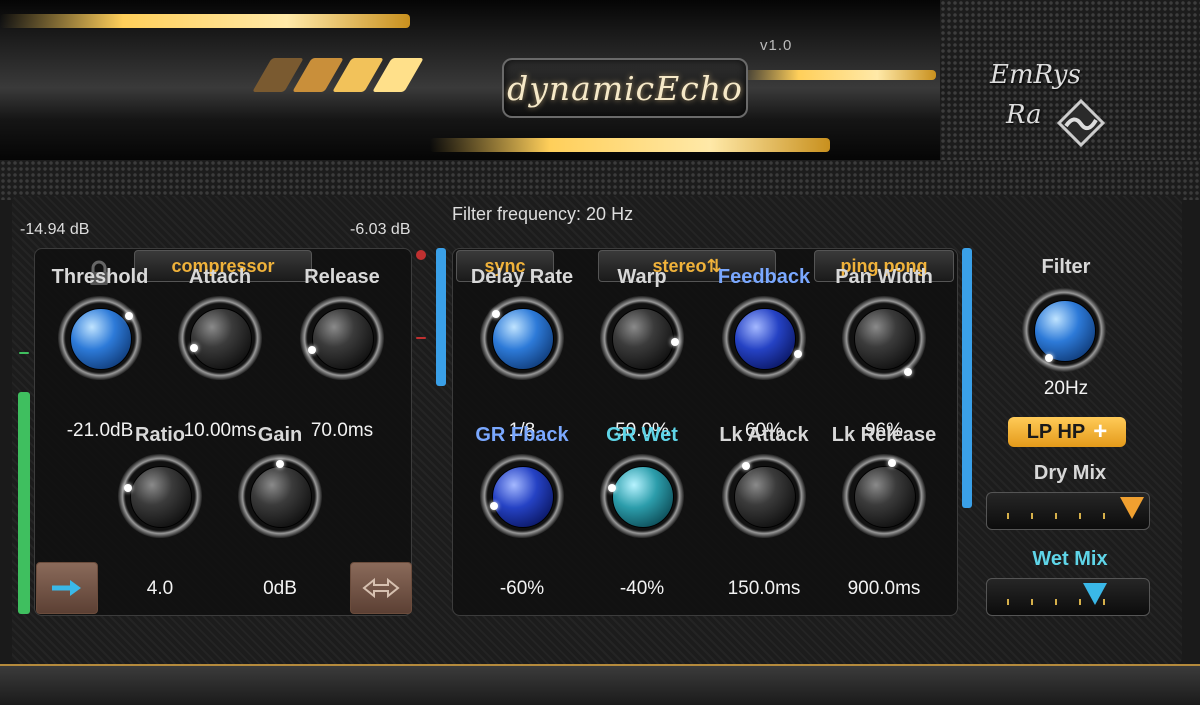 This screenshot has width=1200, height=705. What do you see at coordinates (1070, 559) in the screenshot?
I see `wet-mix-label: Wet Mix` at bounding box center [1070, 559].